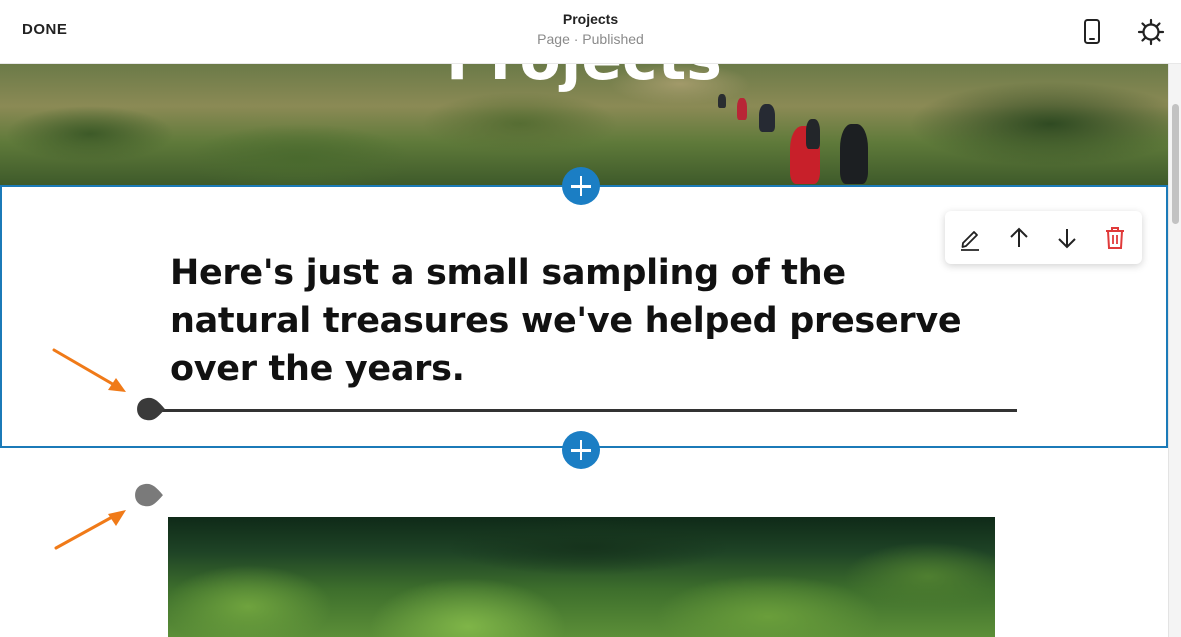 The image size is (1181, 637). I want to click on forest-texture, so click(581, 577).